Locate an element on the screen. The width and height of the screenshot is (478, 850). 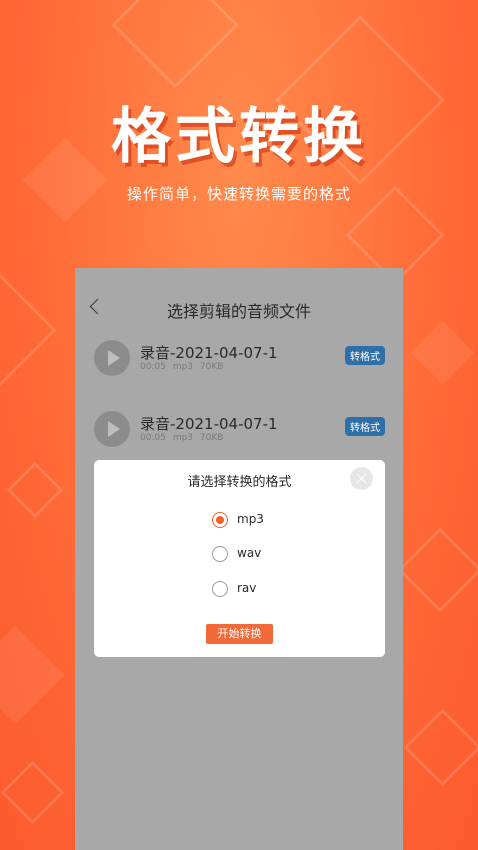
close-icon is located at coordinates (361, 478).